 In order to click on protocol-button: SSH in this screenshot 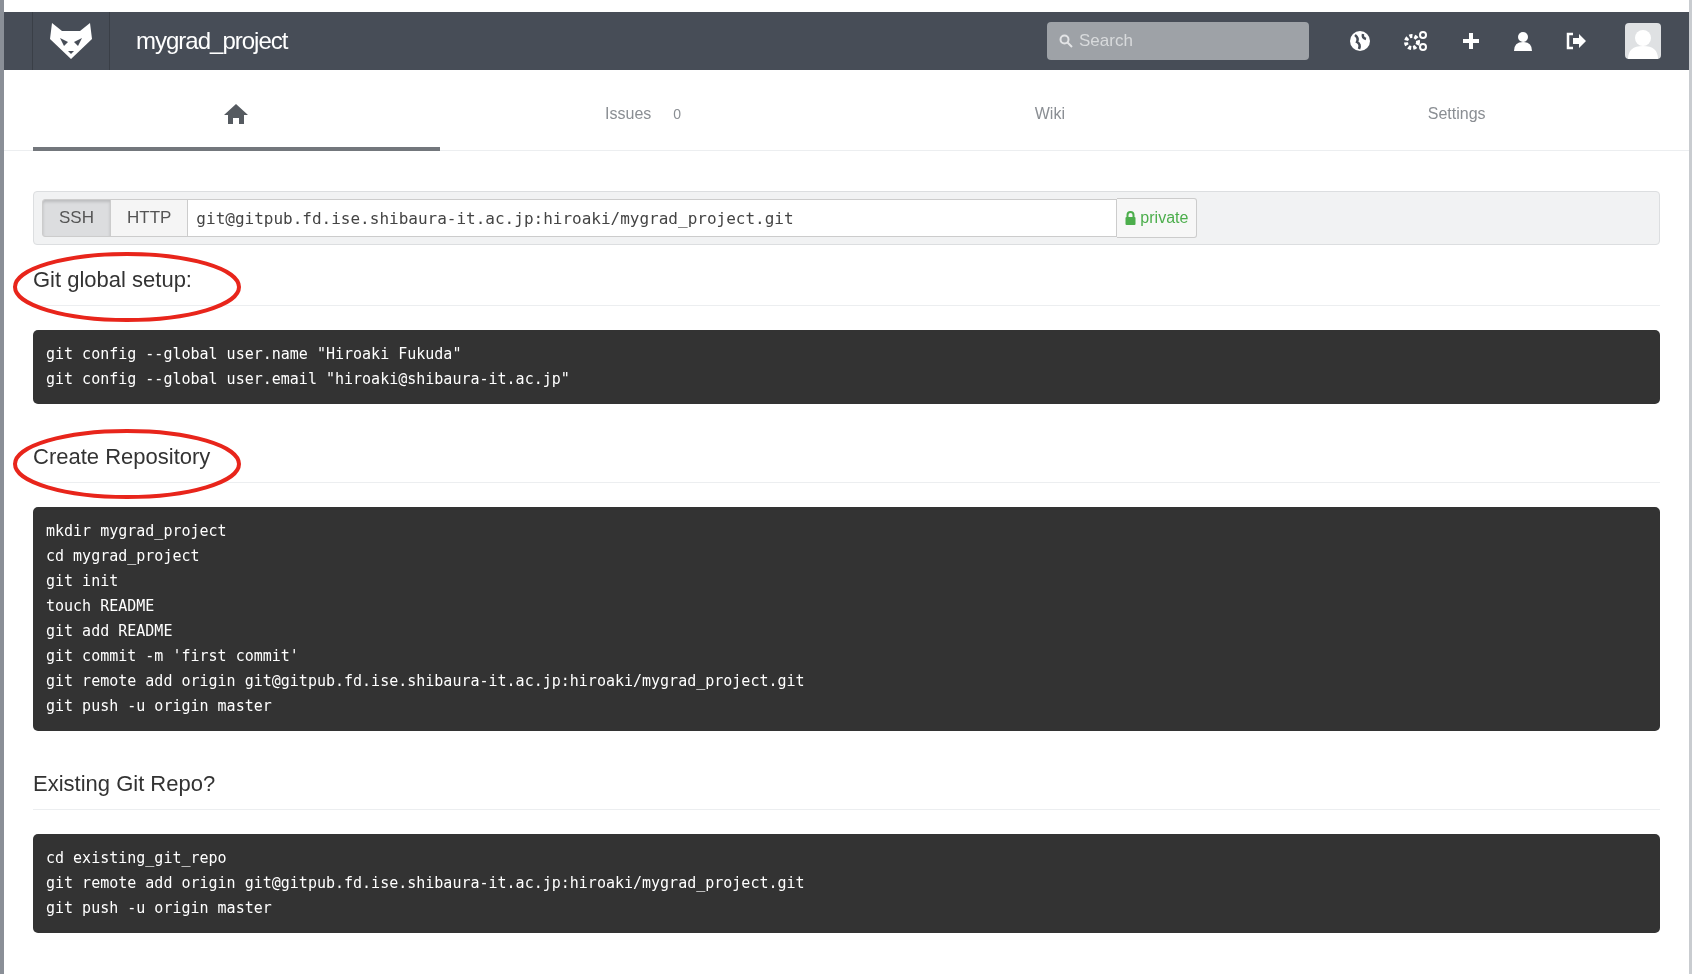, I will do `click(76, 218)`.